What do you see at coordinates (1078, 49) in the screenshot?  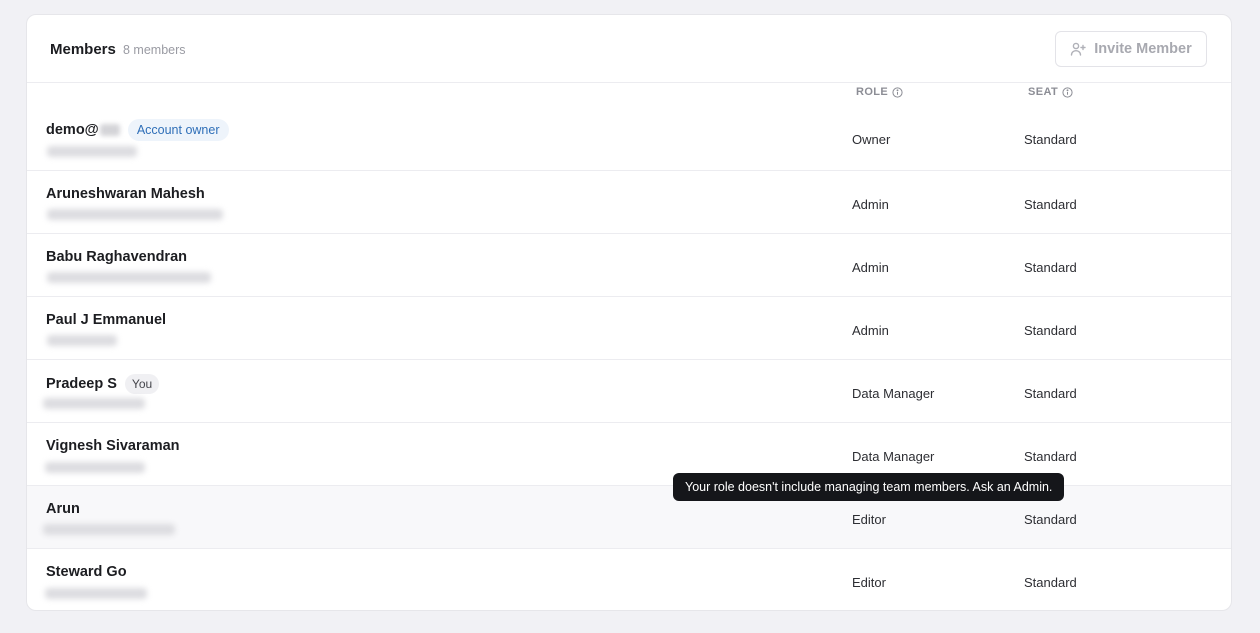 I see `user-plus-icon` at bounding box center [1078, 49].